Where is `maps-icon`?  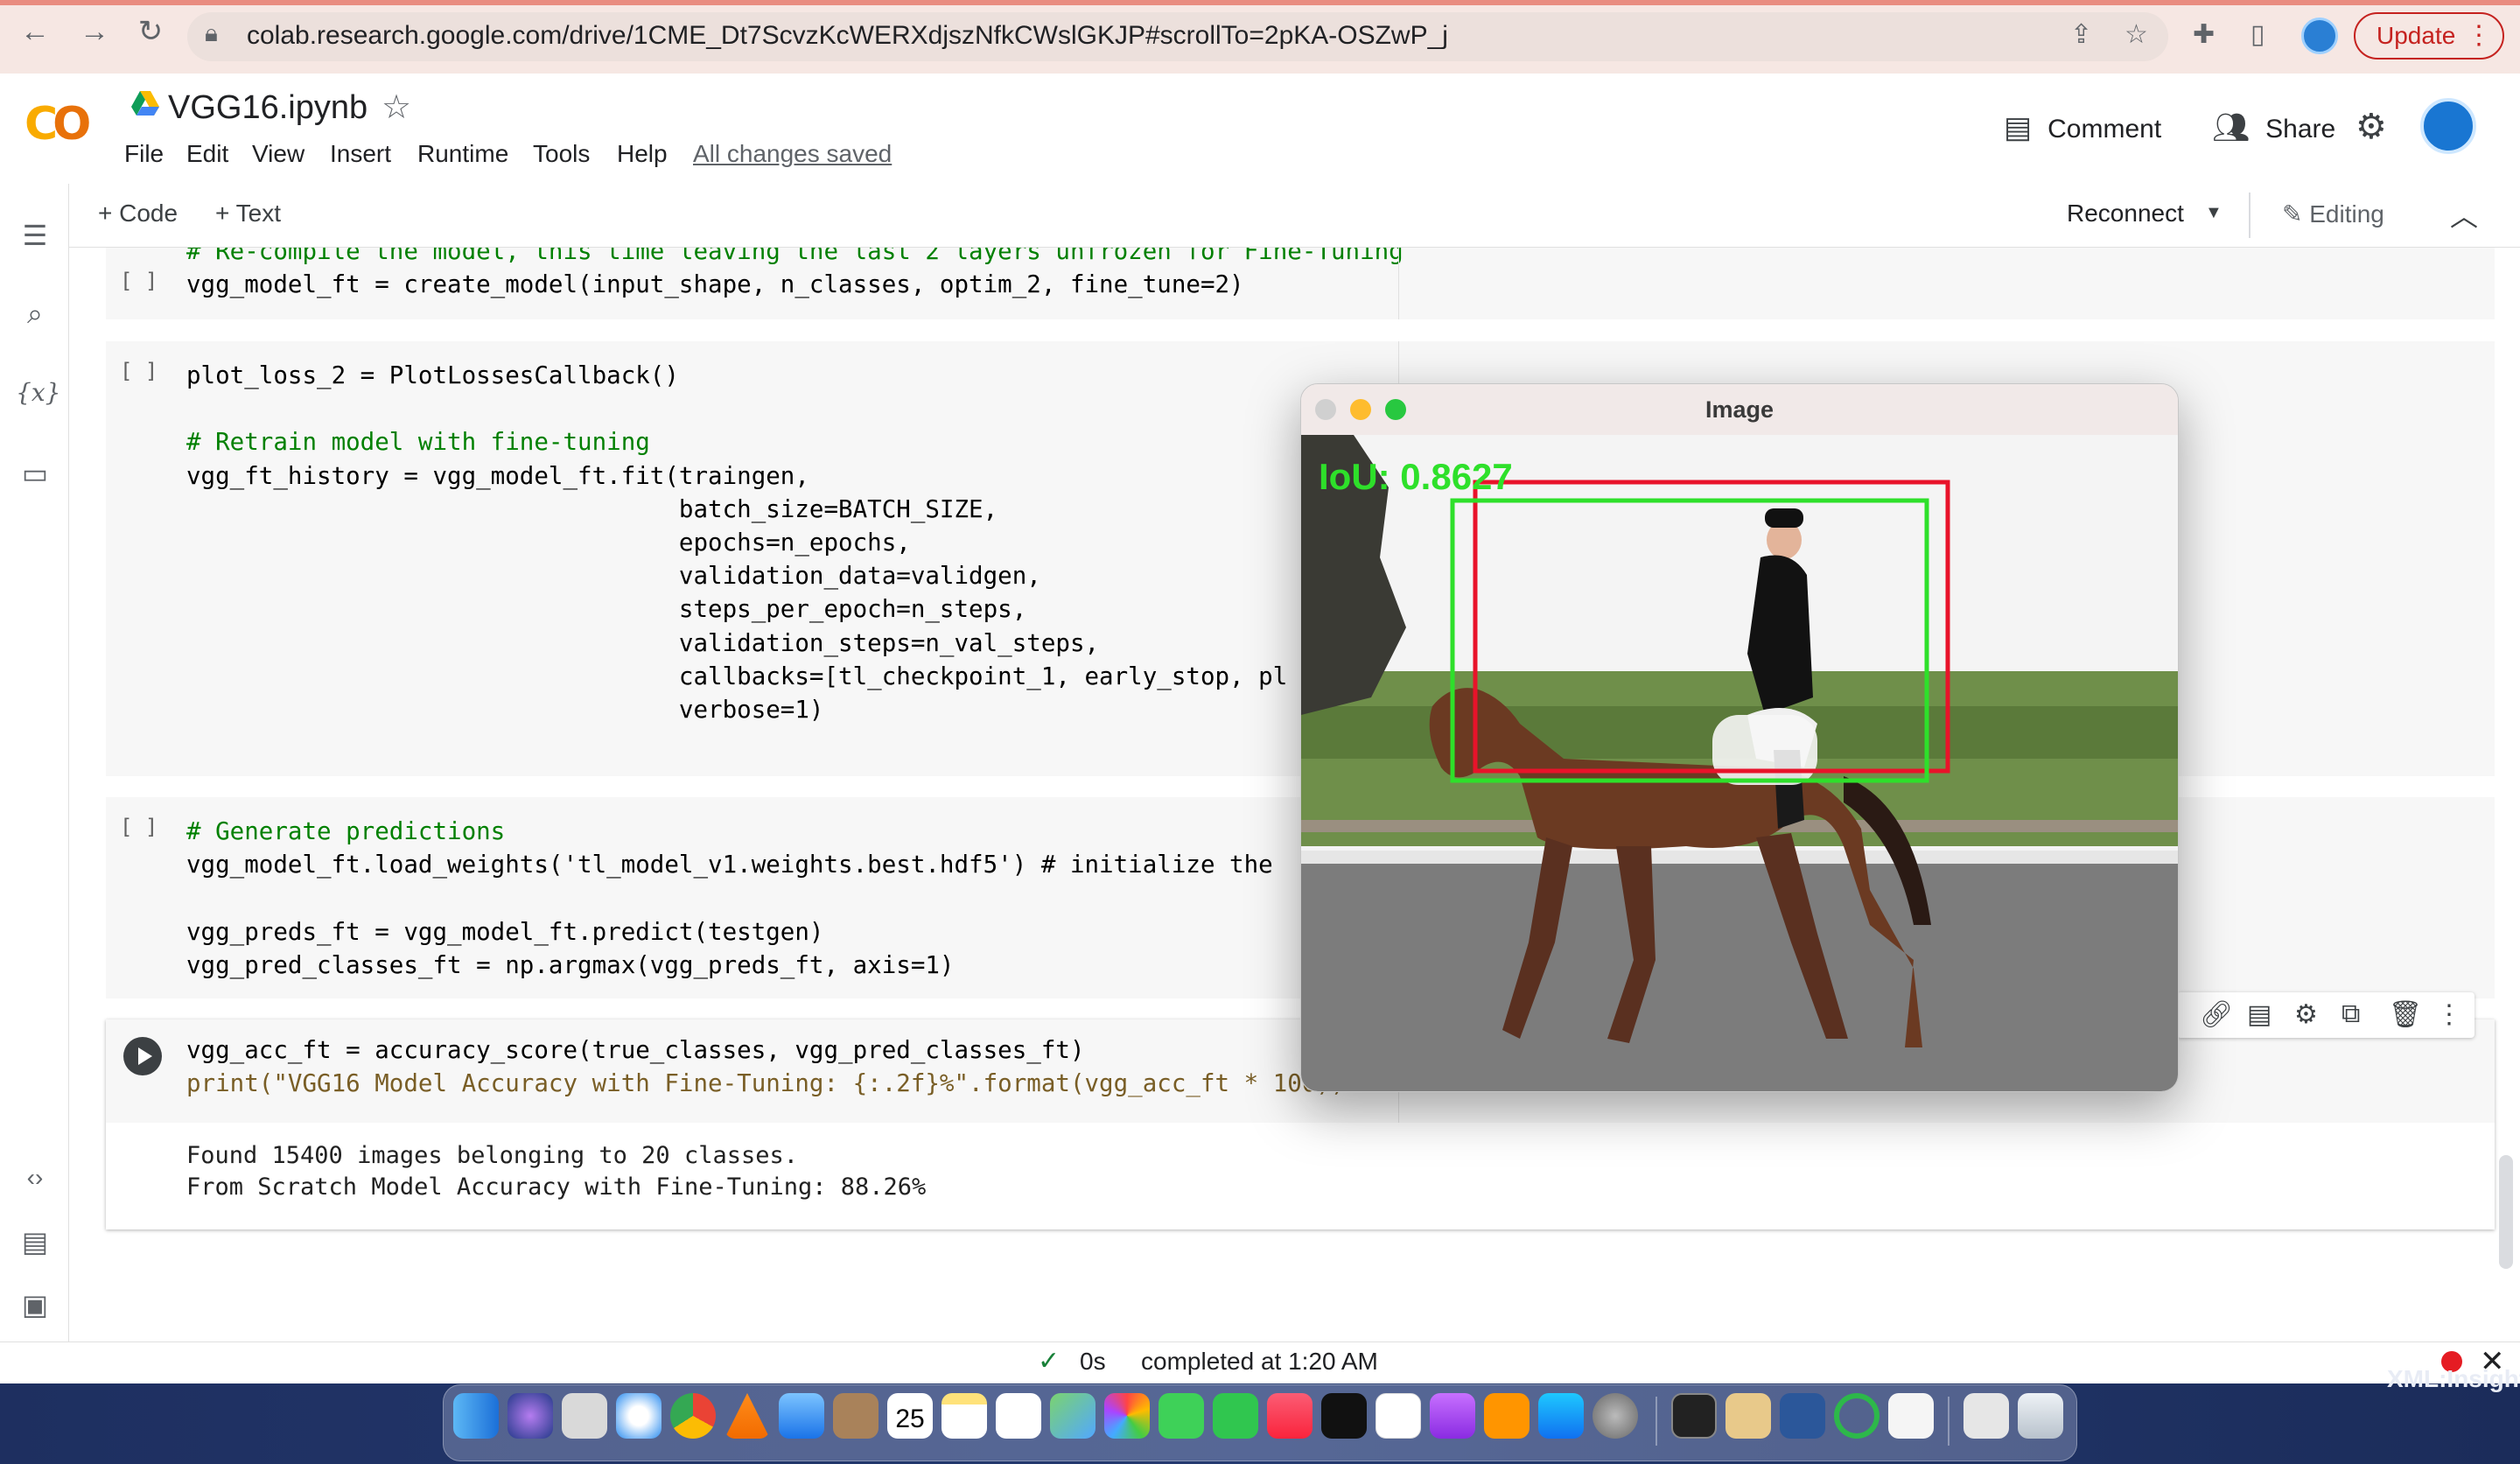
maps-icon is located at coordinates (1073, 1416).